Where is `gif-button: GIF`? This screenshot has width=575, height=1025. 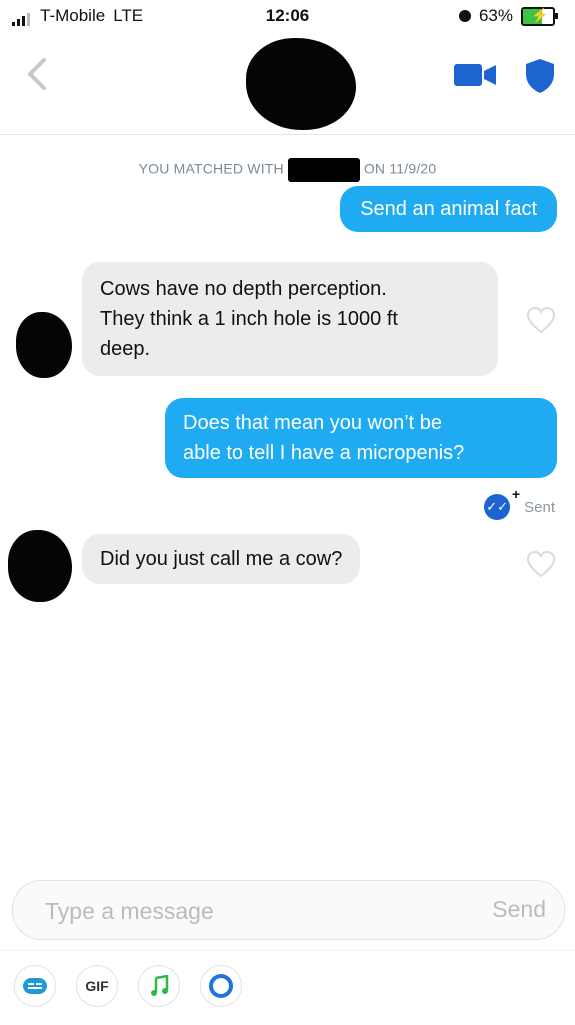 gif-button: GIF is located at coordinates (97, 986).